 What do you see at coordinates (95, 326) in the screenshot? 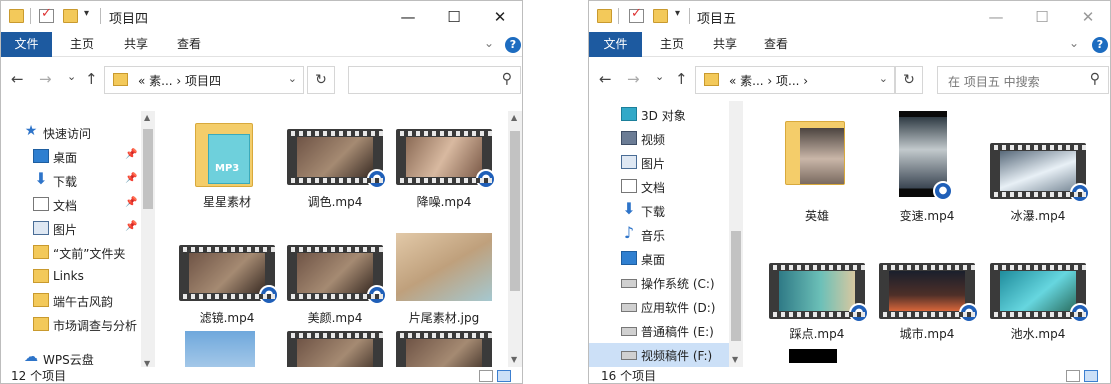
I see `nav-label: 市场调查与分析` at bounding box center [95, 326].